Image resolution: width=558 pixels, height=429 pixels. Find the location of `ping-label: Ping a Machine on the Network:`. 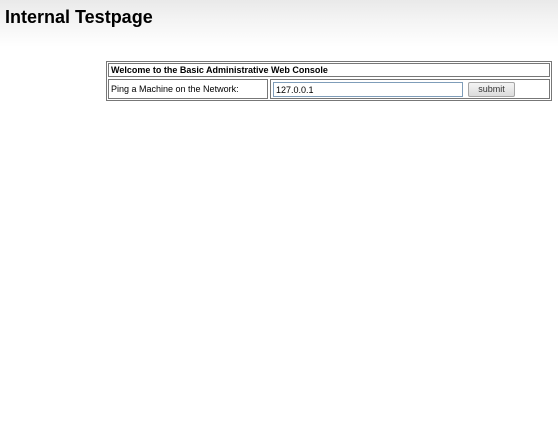

ping-label: Ping a Machine on the Network: is located at coordinates (188, 89).